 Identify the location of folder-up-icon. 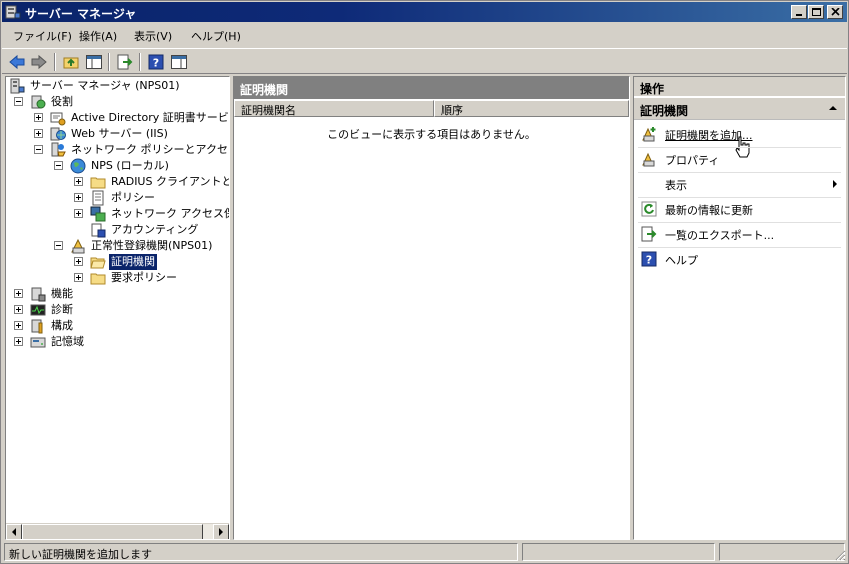
(71, 63).